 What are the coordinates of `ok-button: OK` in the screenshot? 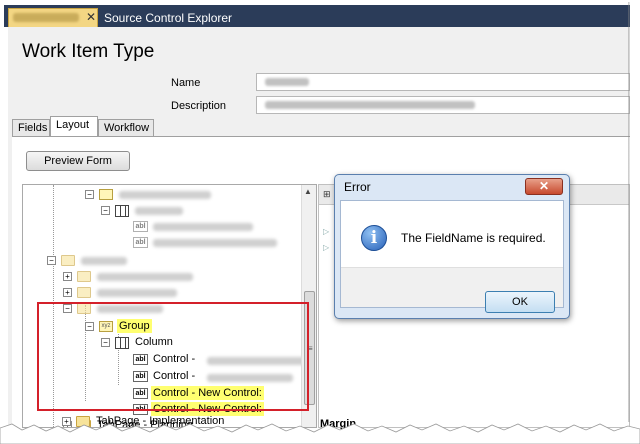 It's located at (520, 302).